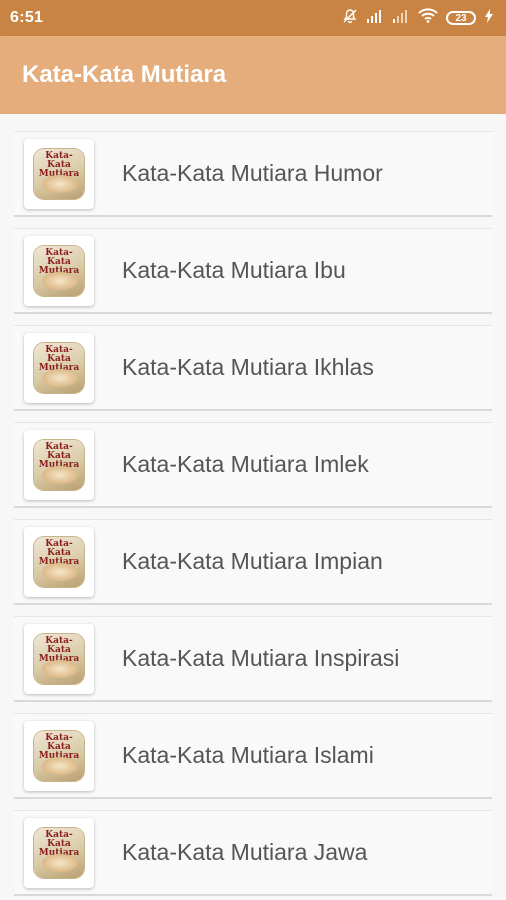 The image size is (506, 900). I want to click on app-bar: Kata-Kata Mutiara, so click(253, 75).